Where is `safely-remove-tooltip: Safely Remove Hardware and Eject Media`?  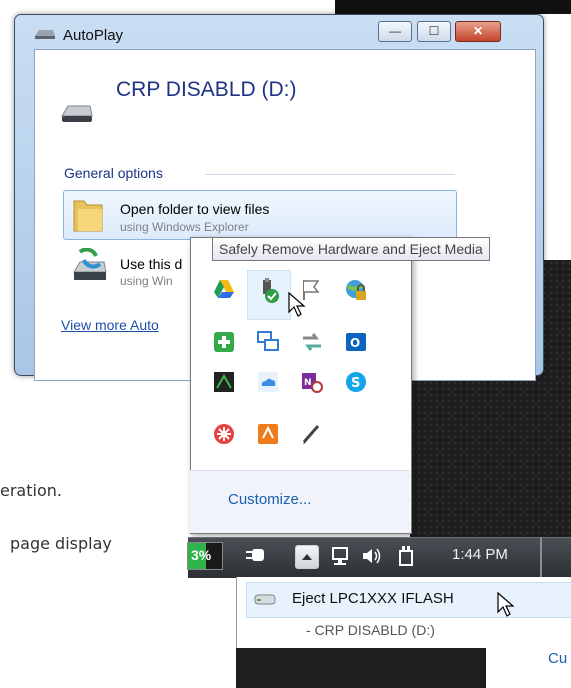 safely-remove-tooltip: Safely Remove Hardware and Eject Media is located at coordinates (351, 249).